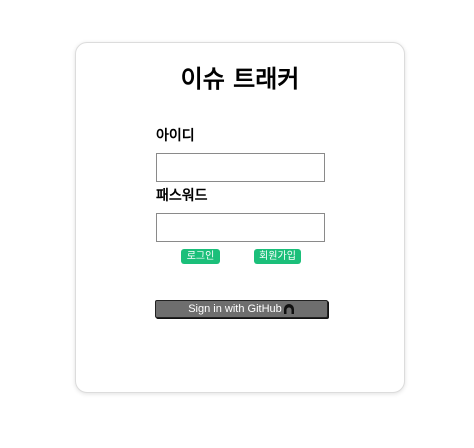  I want to click on page-title: 이슈 트래커, so click(240, 79).